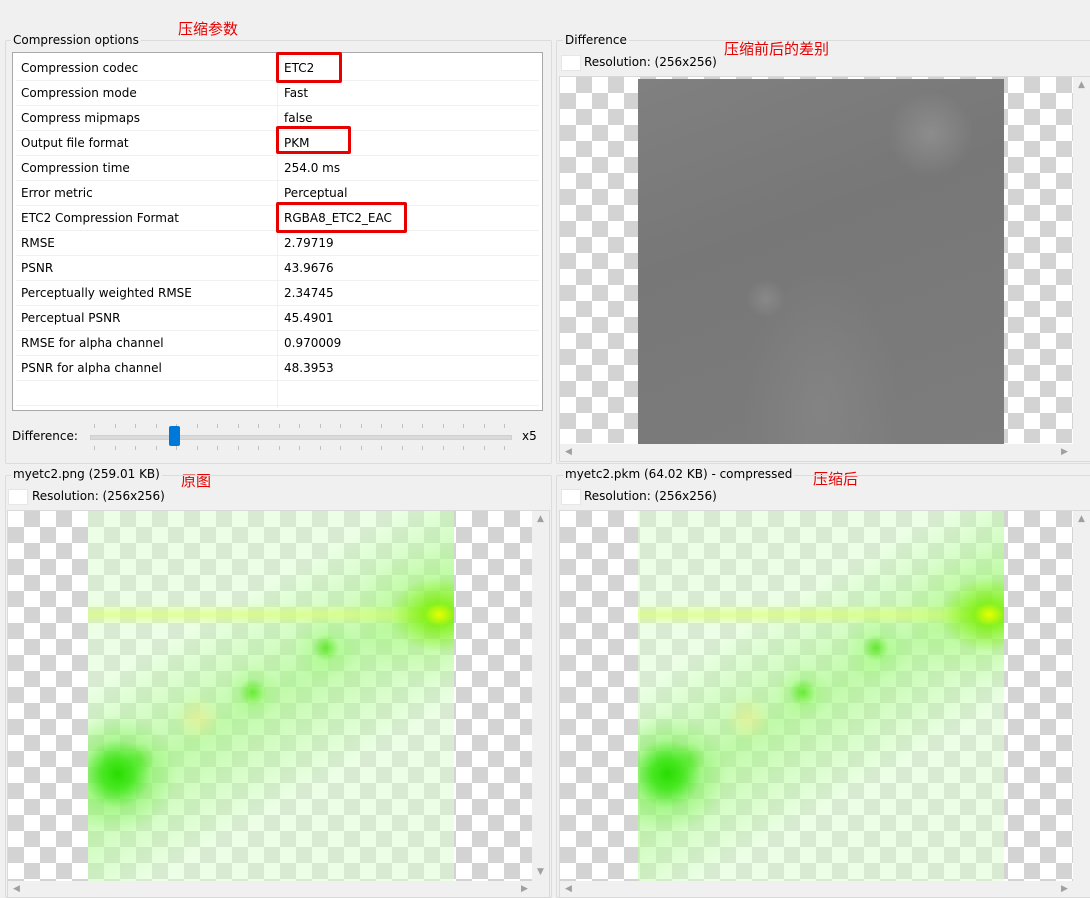  What do you see at coordinates (208, 29) in the screenshot?
I see `annotation-compression-params: 压缩参数` at bounding box center [208, 29].